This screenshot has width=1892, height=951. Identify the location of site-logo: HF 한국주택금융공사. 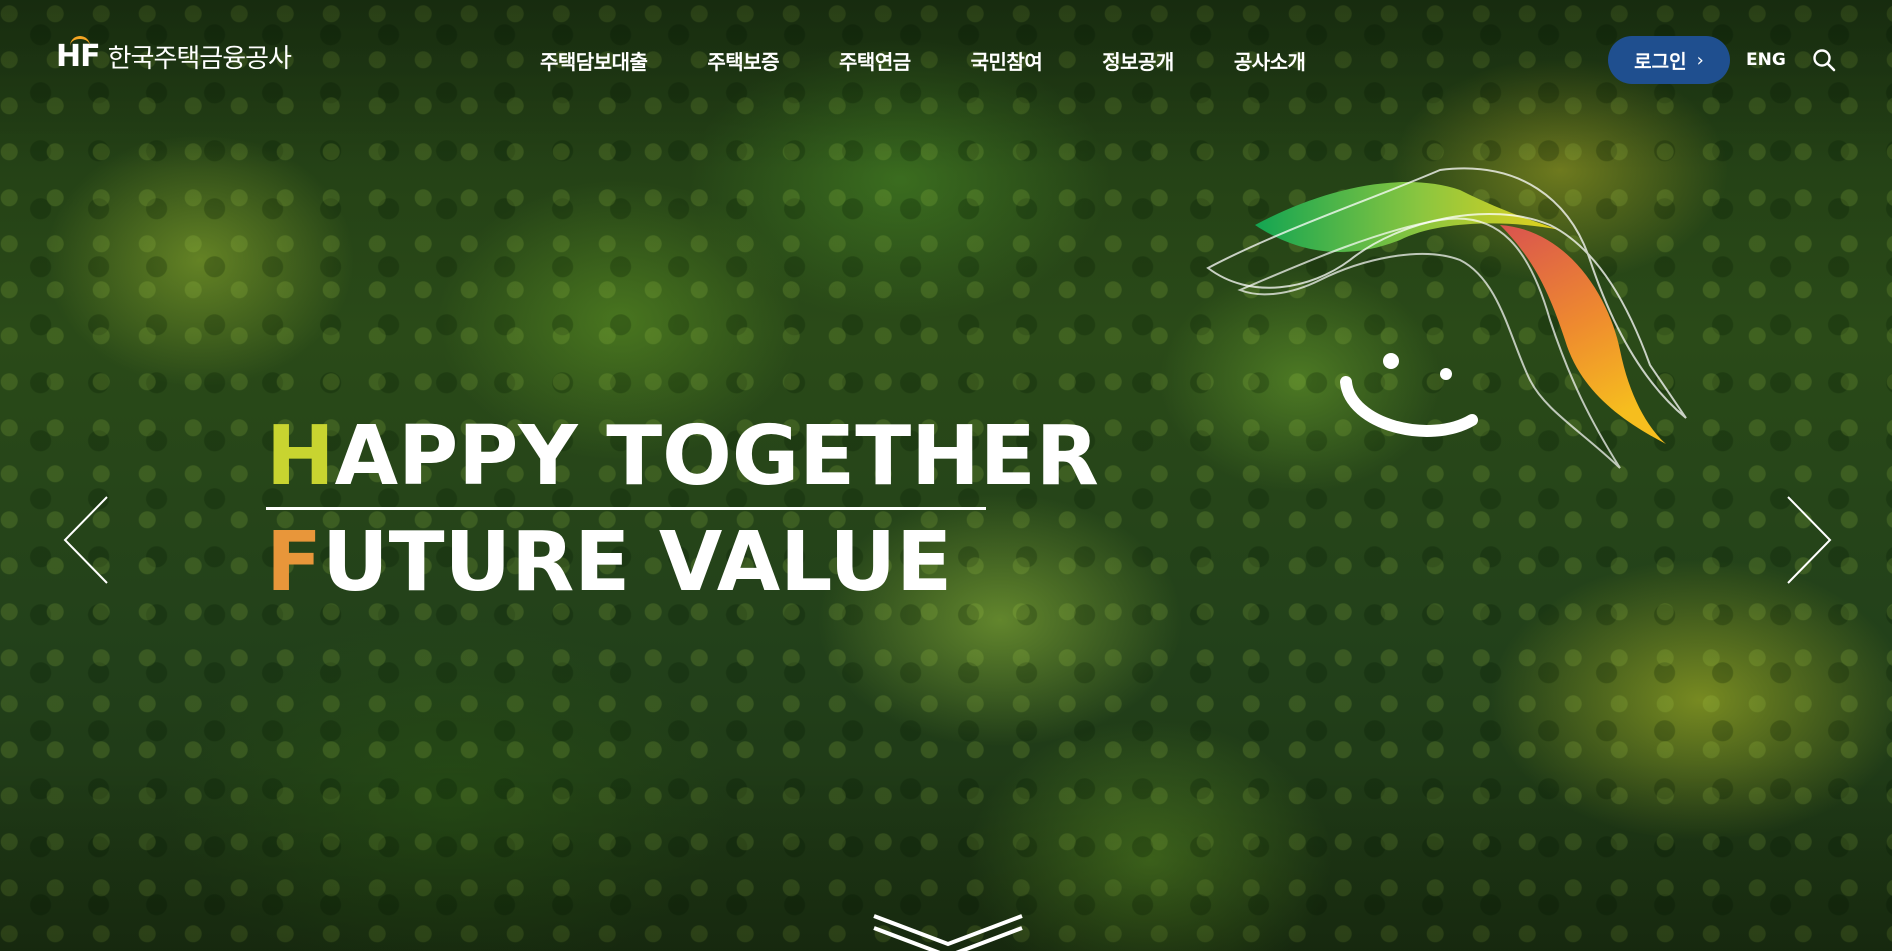
(174, 55).